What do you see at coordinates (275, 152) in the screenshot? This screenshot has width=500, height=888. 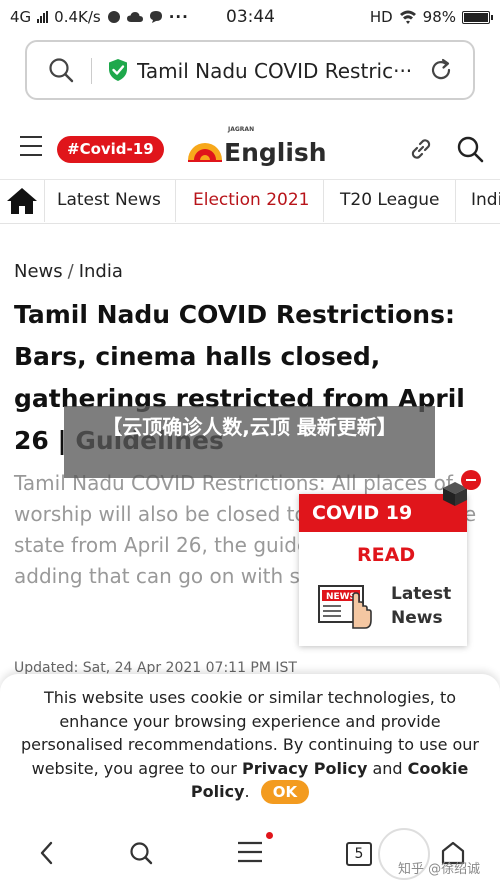 I see `logo-word: English` at bounding box center [275, 152].